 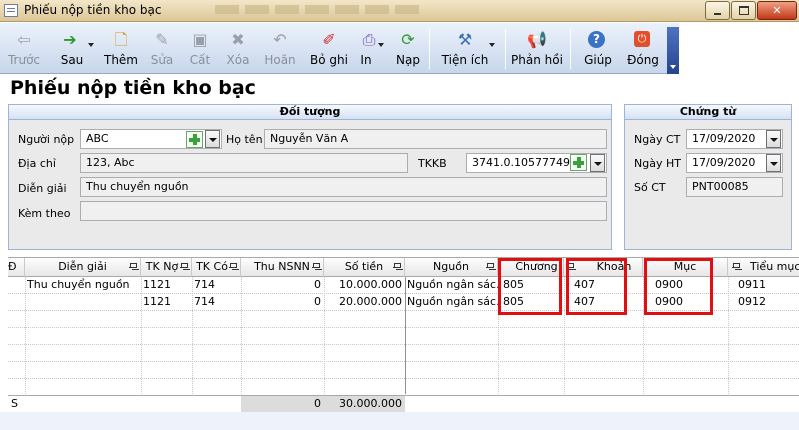 I want to click on minimize-button, so click(x=717, y=10).